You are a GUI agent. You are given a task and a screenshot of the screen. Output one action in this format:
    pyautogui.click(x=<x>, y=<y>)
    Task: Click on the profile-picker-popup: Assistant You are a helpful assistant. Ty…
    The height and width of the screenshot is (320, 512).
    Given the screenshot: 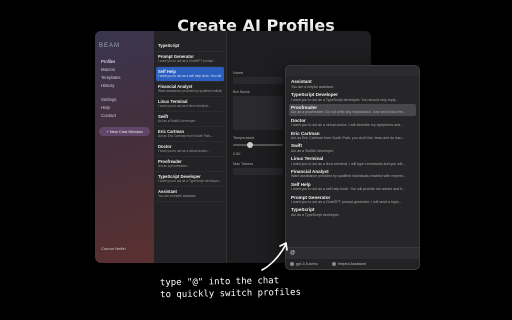 What is the action you would take?
    pyautogui.click(x=352, y=148)
    